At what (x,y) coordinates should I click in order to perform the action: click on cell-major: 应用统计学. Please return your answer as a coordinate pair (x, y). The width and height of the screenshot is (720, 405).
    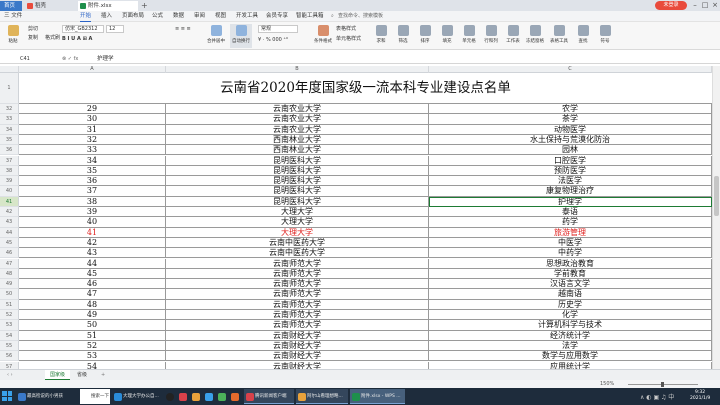
    Looking at the image, I should click on (570, 365).